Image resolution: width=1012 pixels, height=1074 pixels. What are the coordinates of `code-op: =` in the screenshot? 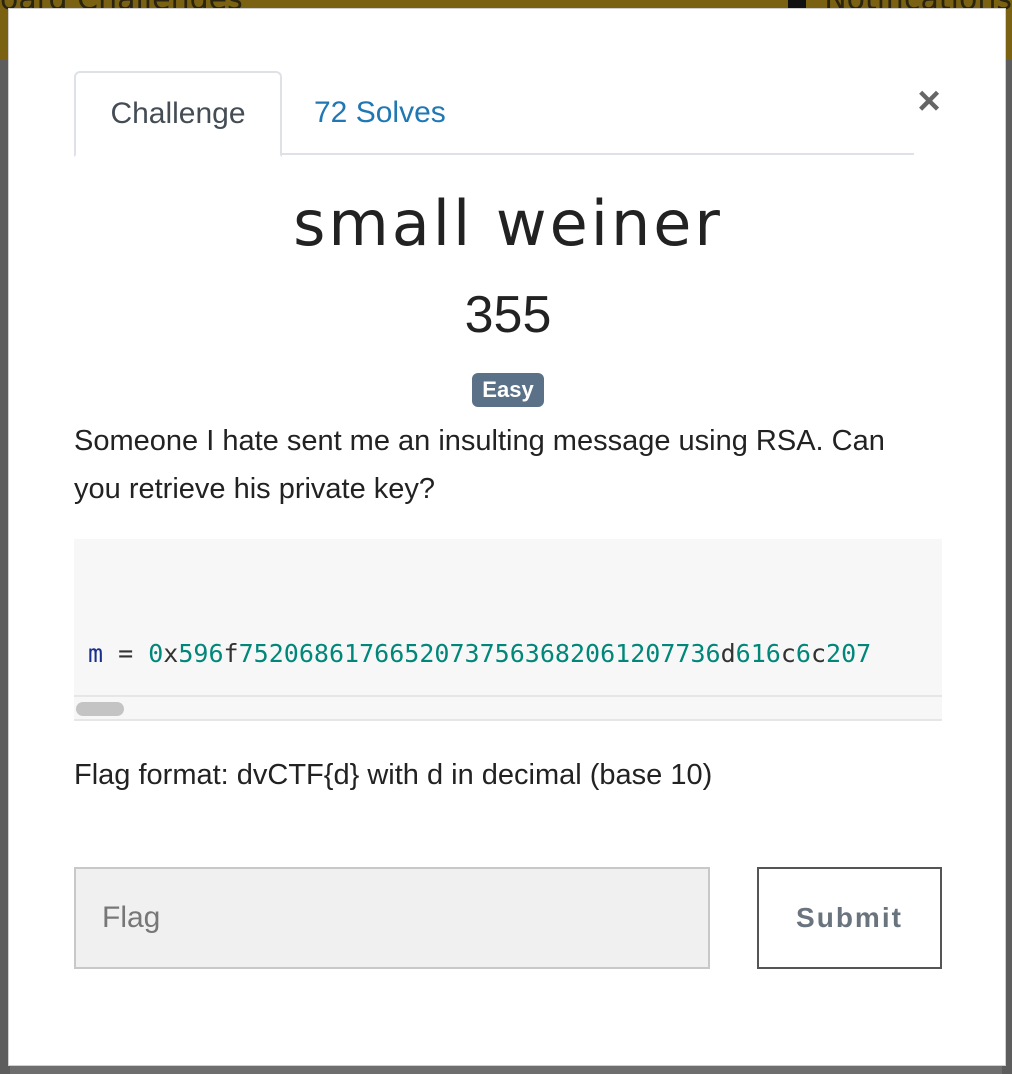 It's located at (126, 653).